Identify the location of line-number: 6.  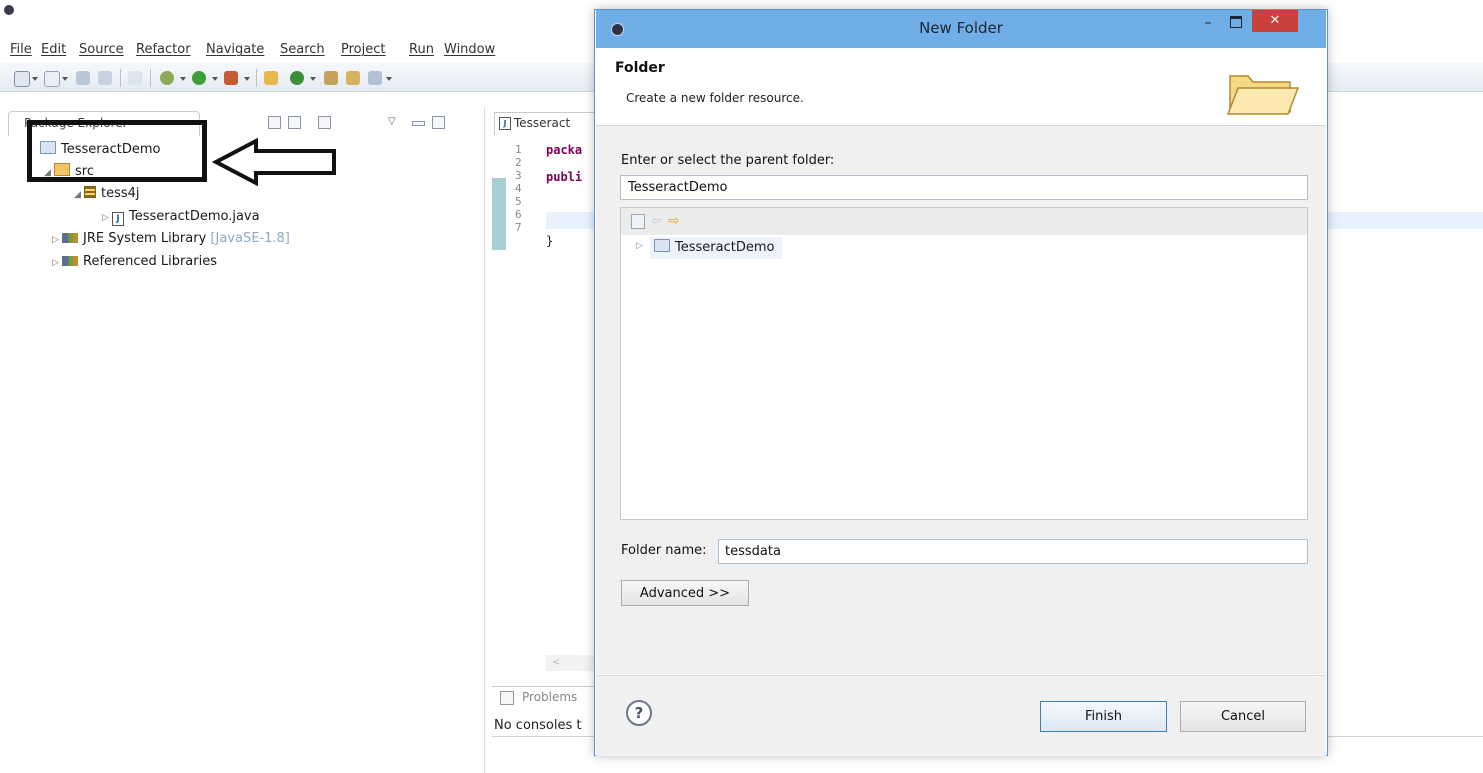
(518, 214).